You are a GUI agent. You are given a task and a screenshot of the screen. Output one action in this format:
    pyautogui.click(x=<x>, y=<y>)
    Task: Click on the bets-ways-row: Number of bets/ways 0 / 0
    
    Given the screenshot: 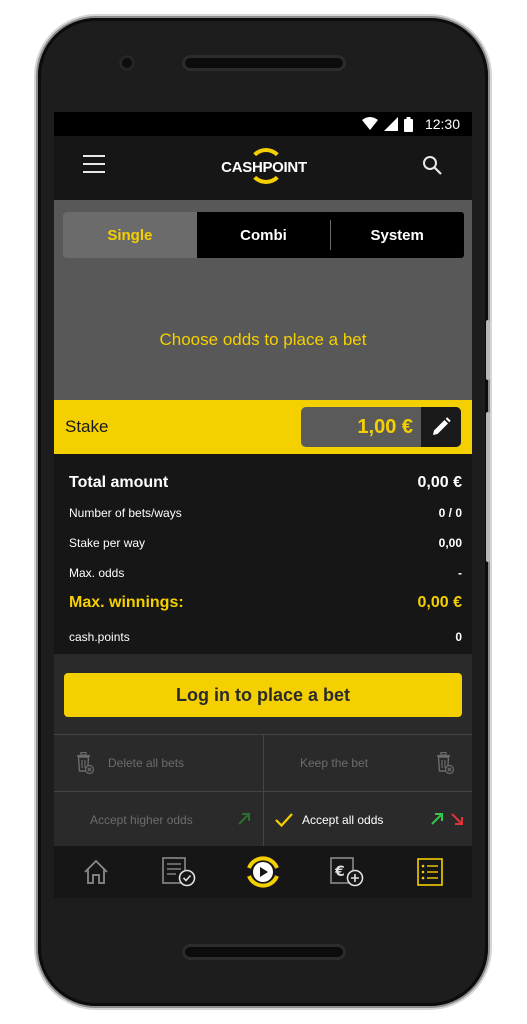 What is the action you would take?
    pyautogui.click(x=265, y=513)
    